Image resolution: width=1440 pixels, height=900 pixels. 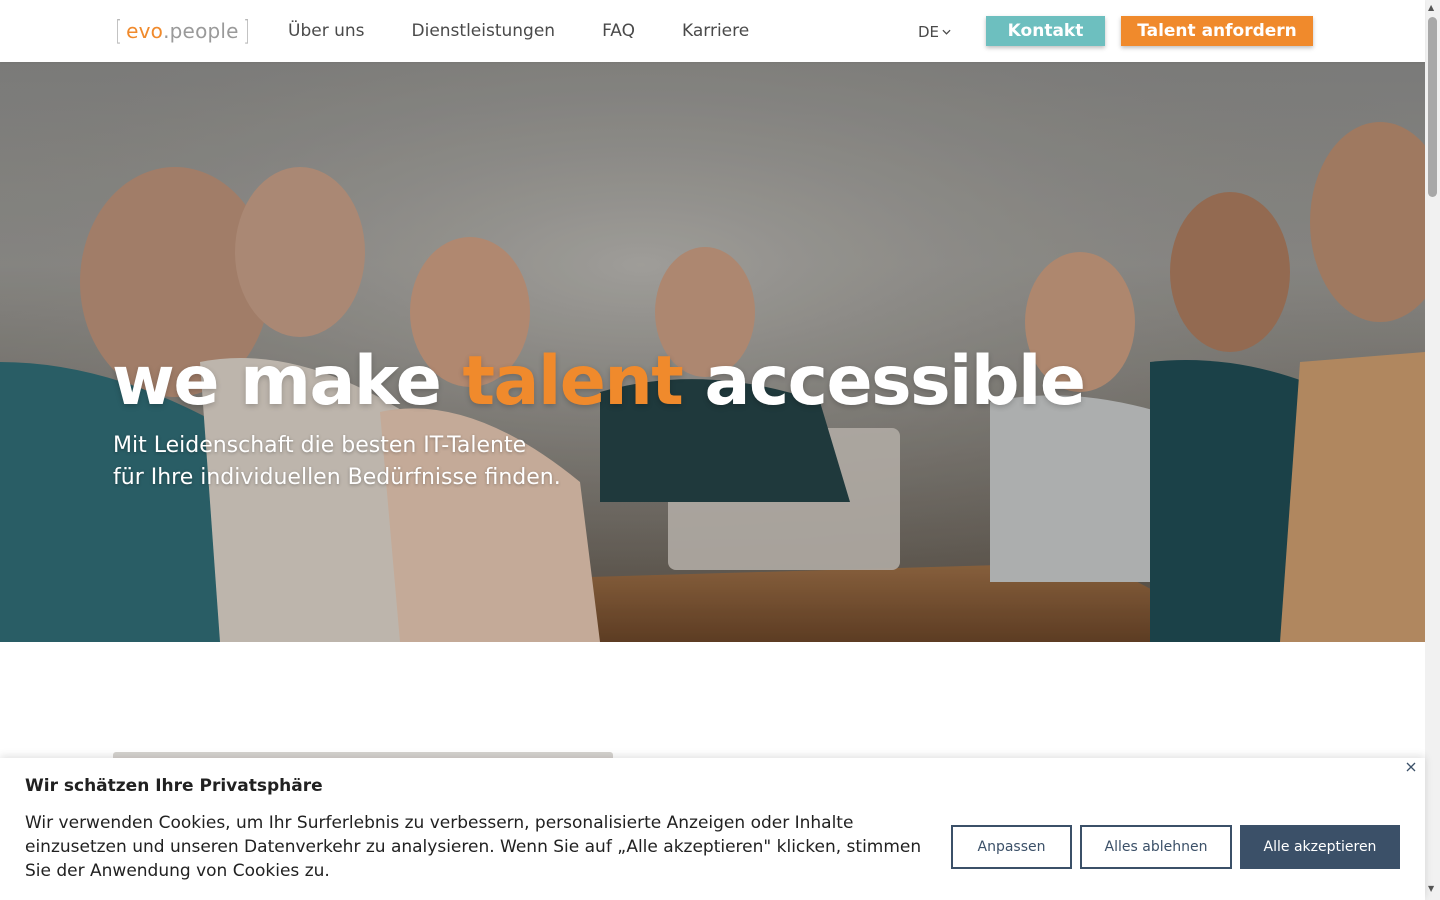 I want to click on language-selector: DE, so click(x=934, y=32).